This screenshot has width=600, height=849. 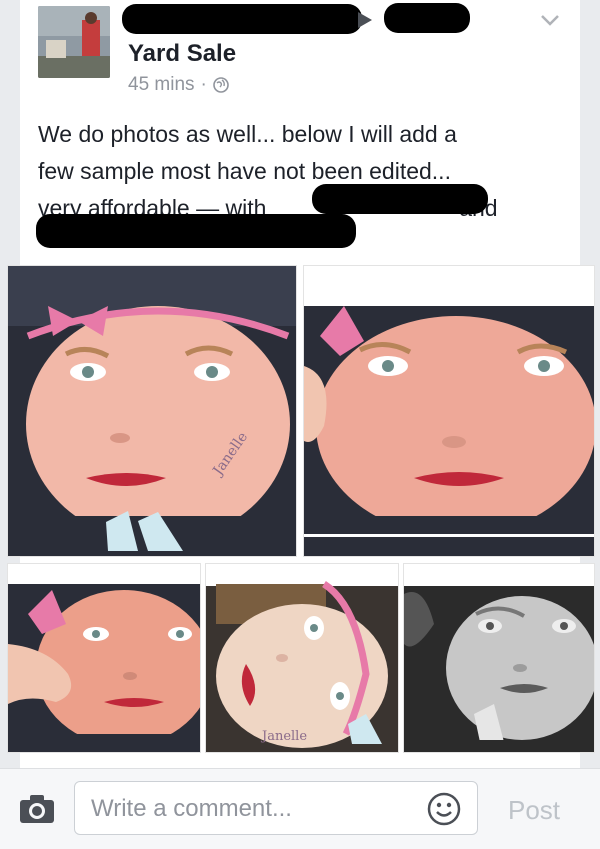 I want to click on comment-bar: Write a comment... Post, so click(x=300, y=808).